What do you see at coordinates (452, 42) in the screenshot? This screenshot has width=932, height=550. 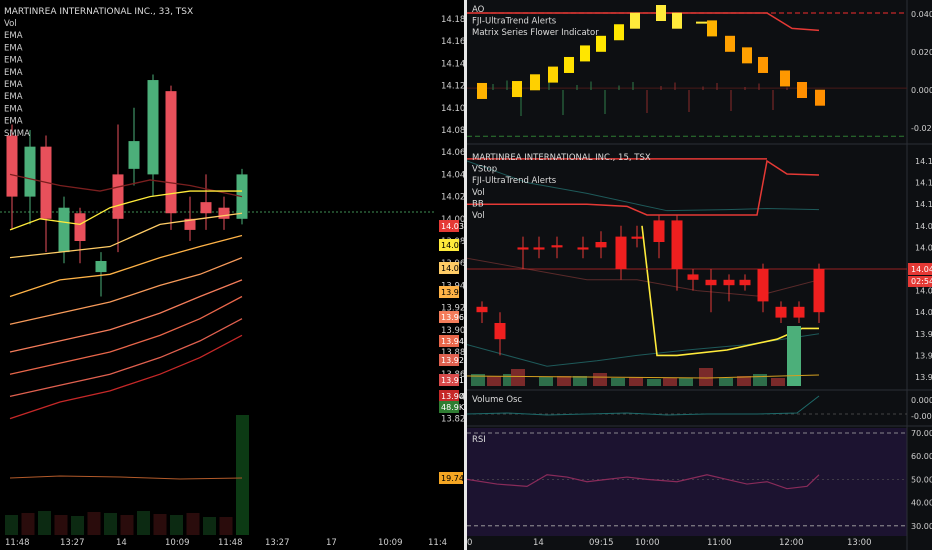 I see `price-axis-label: 14.16` at bounding box center [452, 42].